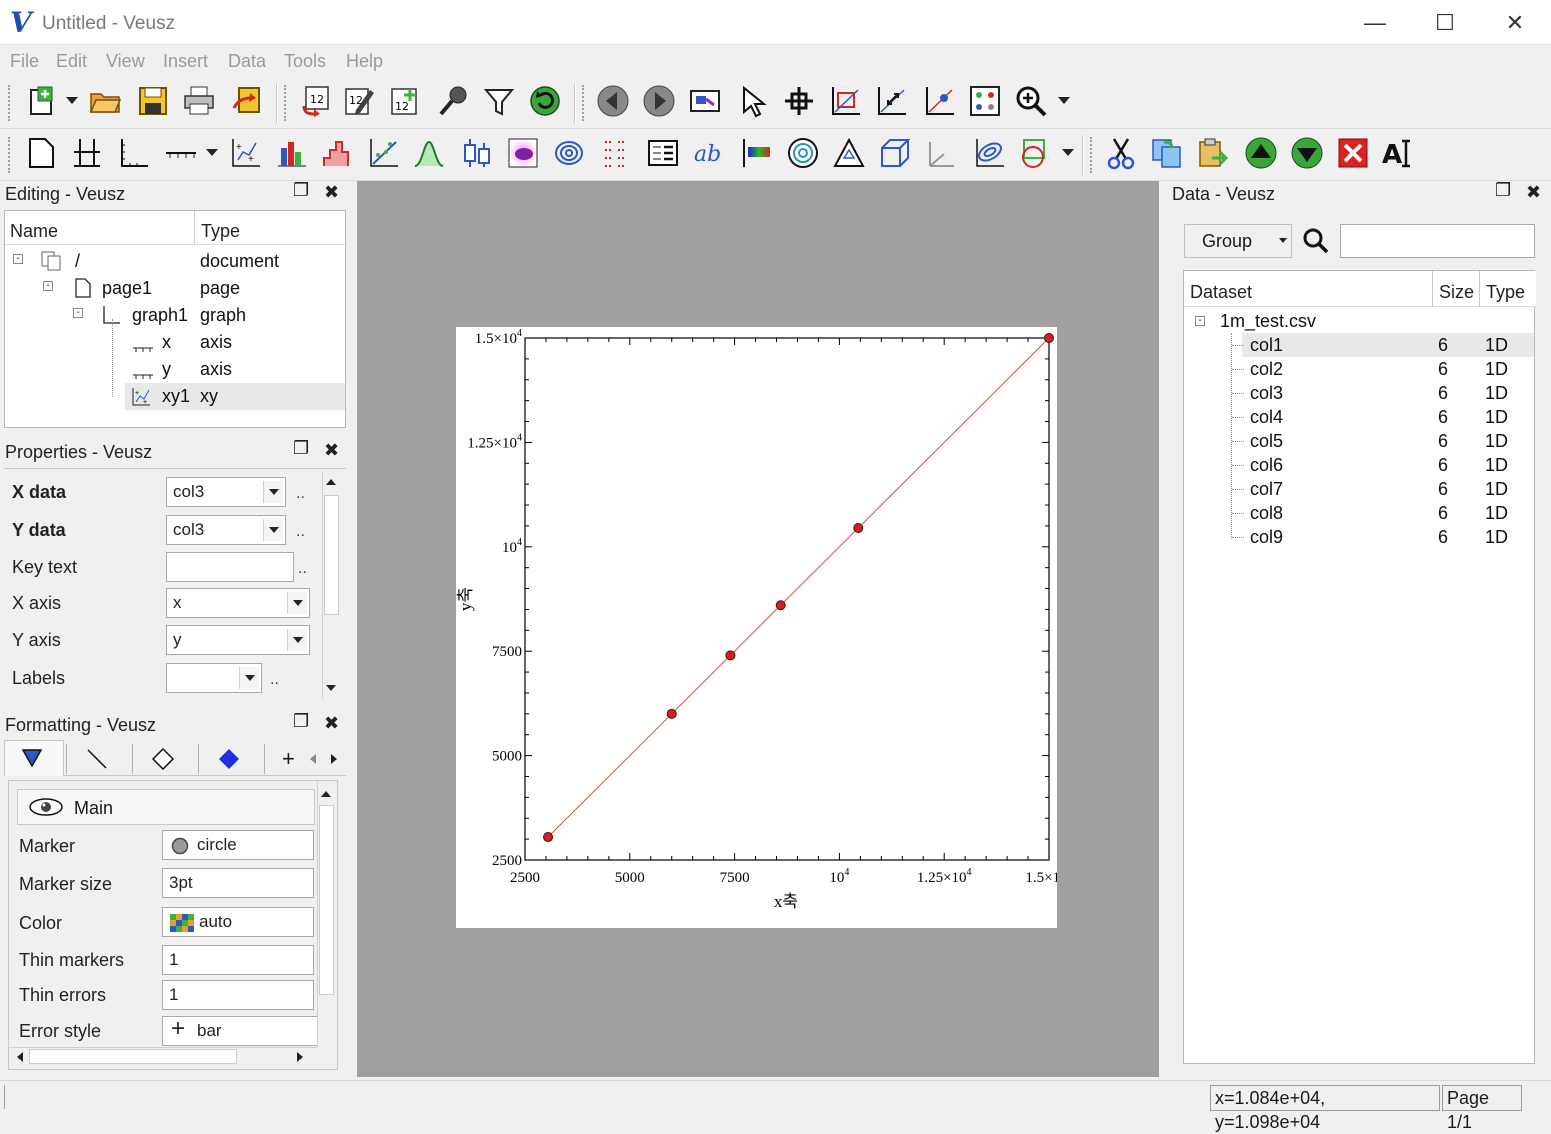 The image size is (1551, 1134). What do you see at coordinates (212, 152) in the screenshot?
I see `axis-dropdown-icon` at bounding box center [212, 152].